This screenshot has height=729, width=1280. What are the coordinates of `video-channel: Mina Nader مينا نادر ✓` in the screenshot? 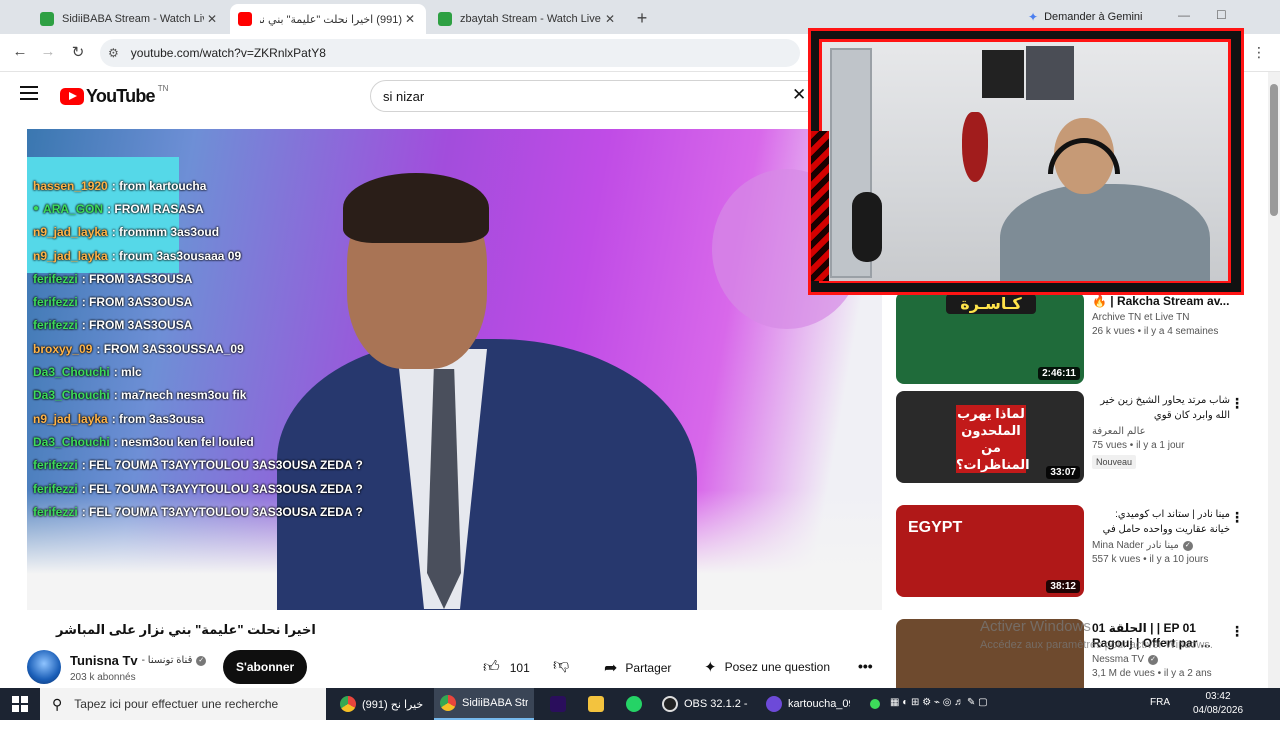 It's located at (1161, 545).